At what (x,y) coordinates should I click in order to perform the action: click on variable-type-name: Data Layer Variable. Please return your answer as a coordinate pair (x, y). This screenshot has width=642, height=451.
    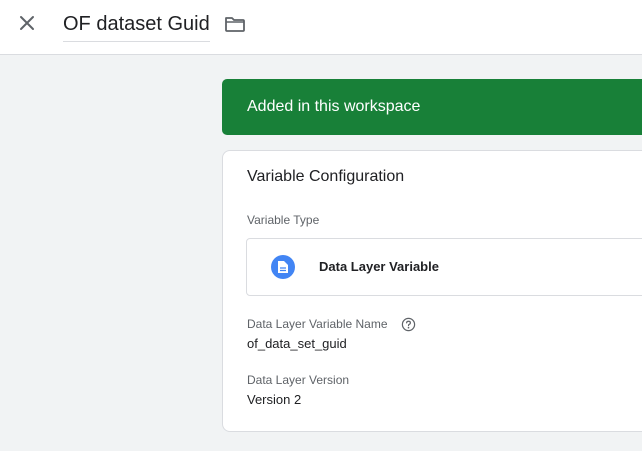
    Looking at the image, I should click on (379, 266).